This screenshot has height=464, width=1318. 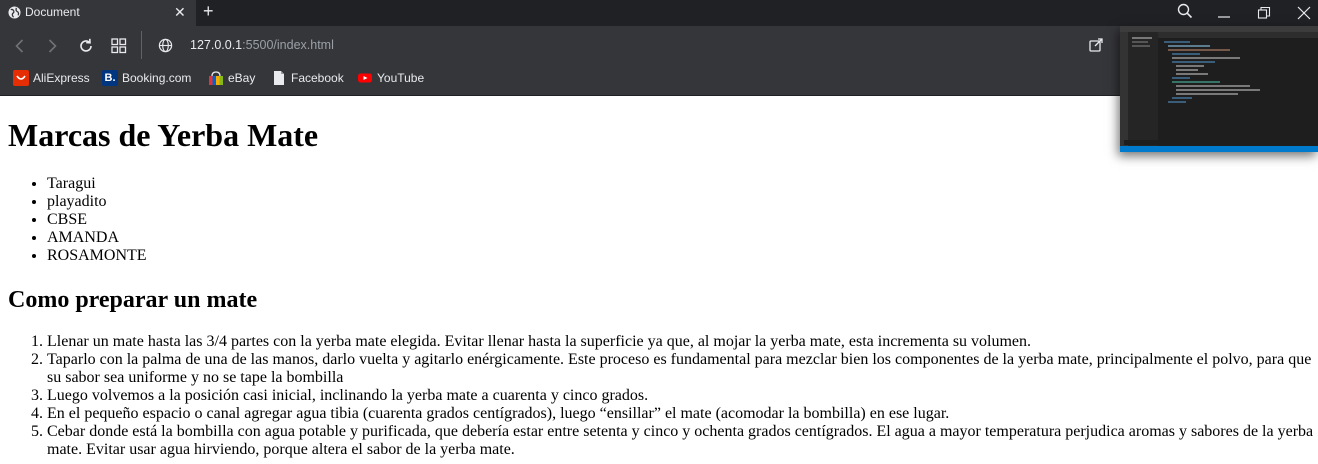 I want to click on address-bar: 127.0.0.1:5500/index.html, so click(x=630, y=45).